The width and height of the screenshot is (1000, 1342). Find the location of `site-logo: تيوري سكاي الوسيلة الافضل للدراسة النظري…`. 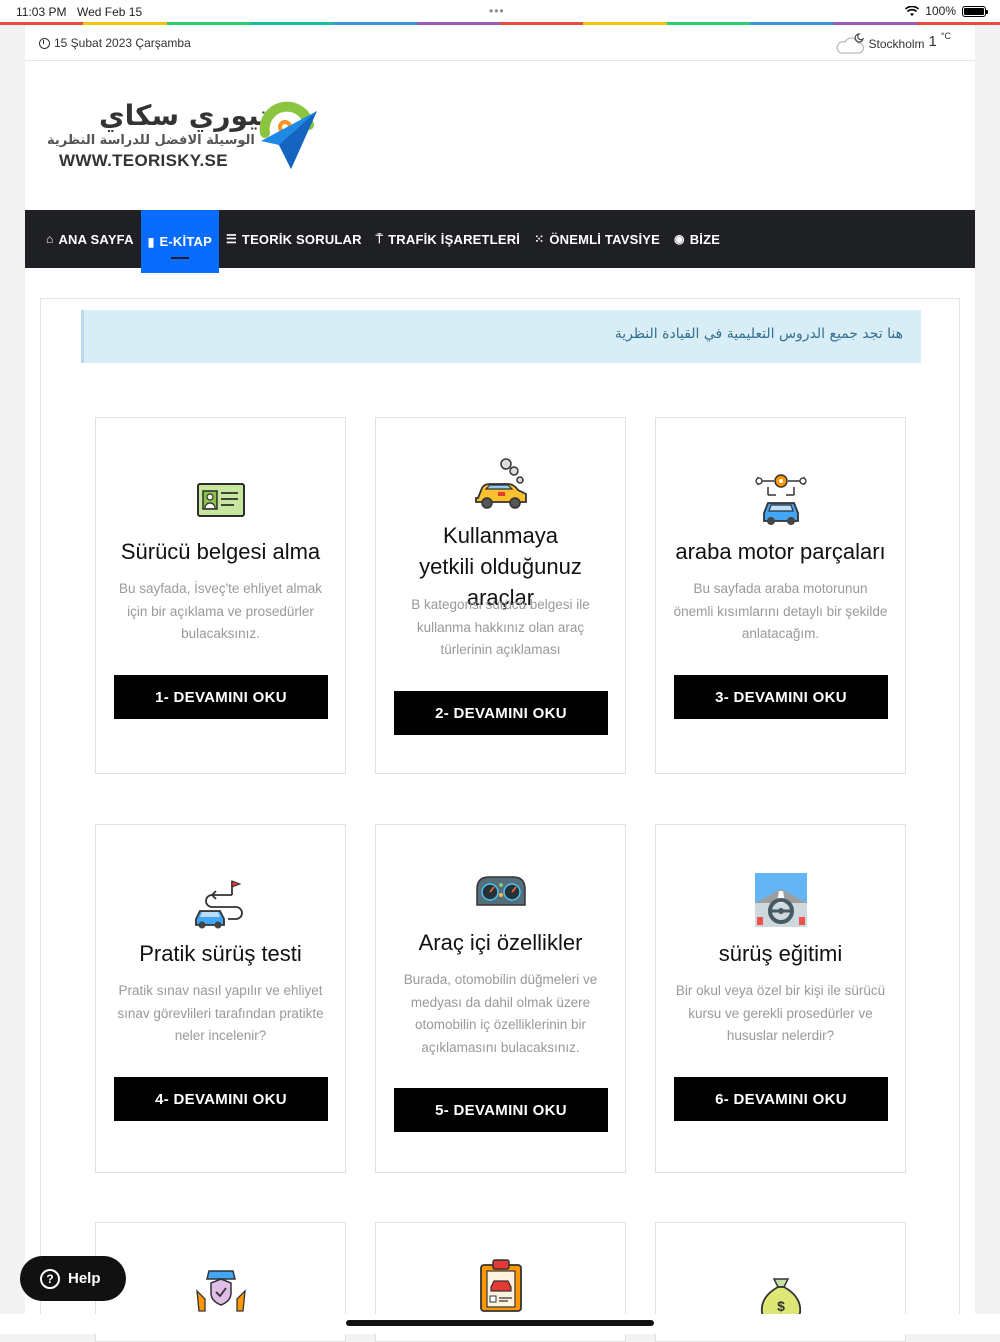

site-logo: تيوري سكاي الوسيلة الافضل للدراسة النظري… is located at coordinates (182, 139).